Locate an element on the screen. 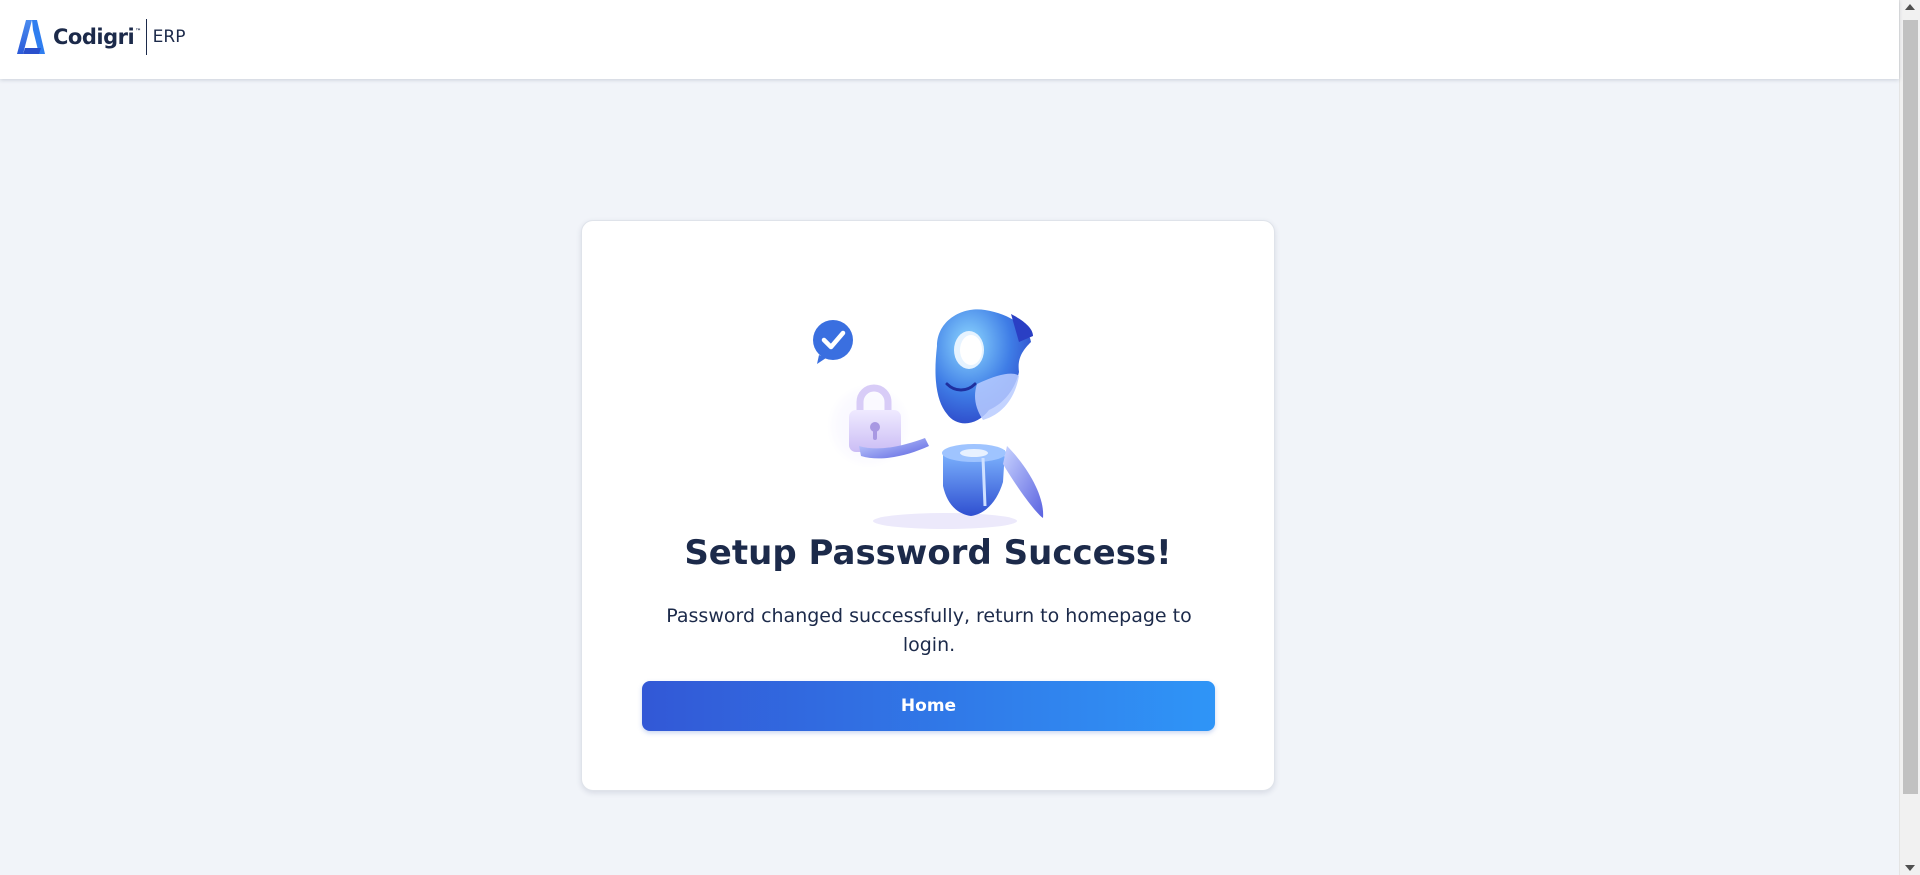 This screenshot has height=875, width=1920. brand-trademark: ™ is located at coordinates (138, 31).